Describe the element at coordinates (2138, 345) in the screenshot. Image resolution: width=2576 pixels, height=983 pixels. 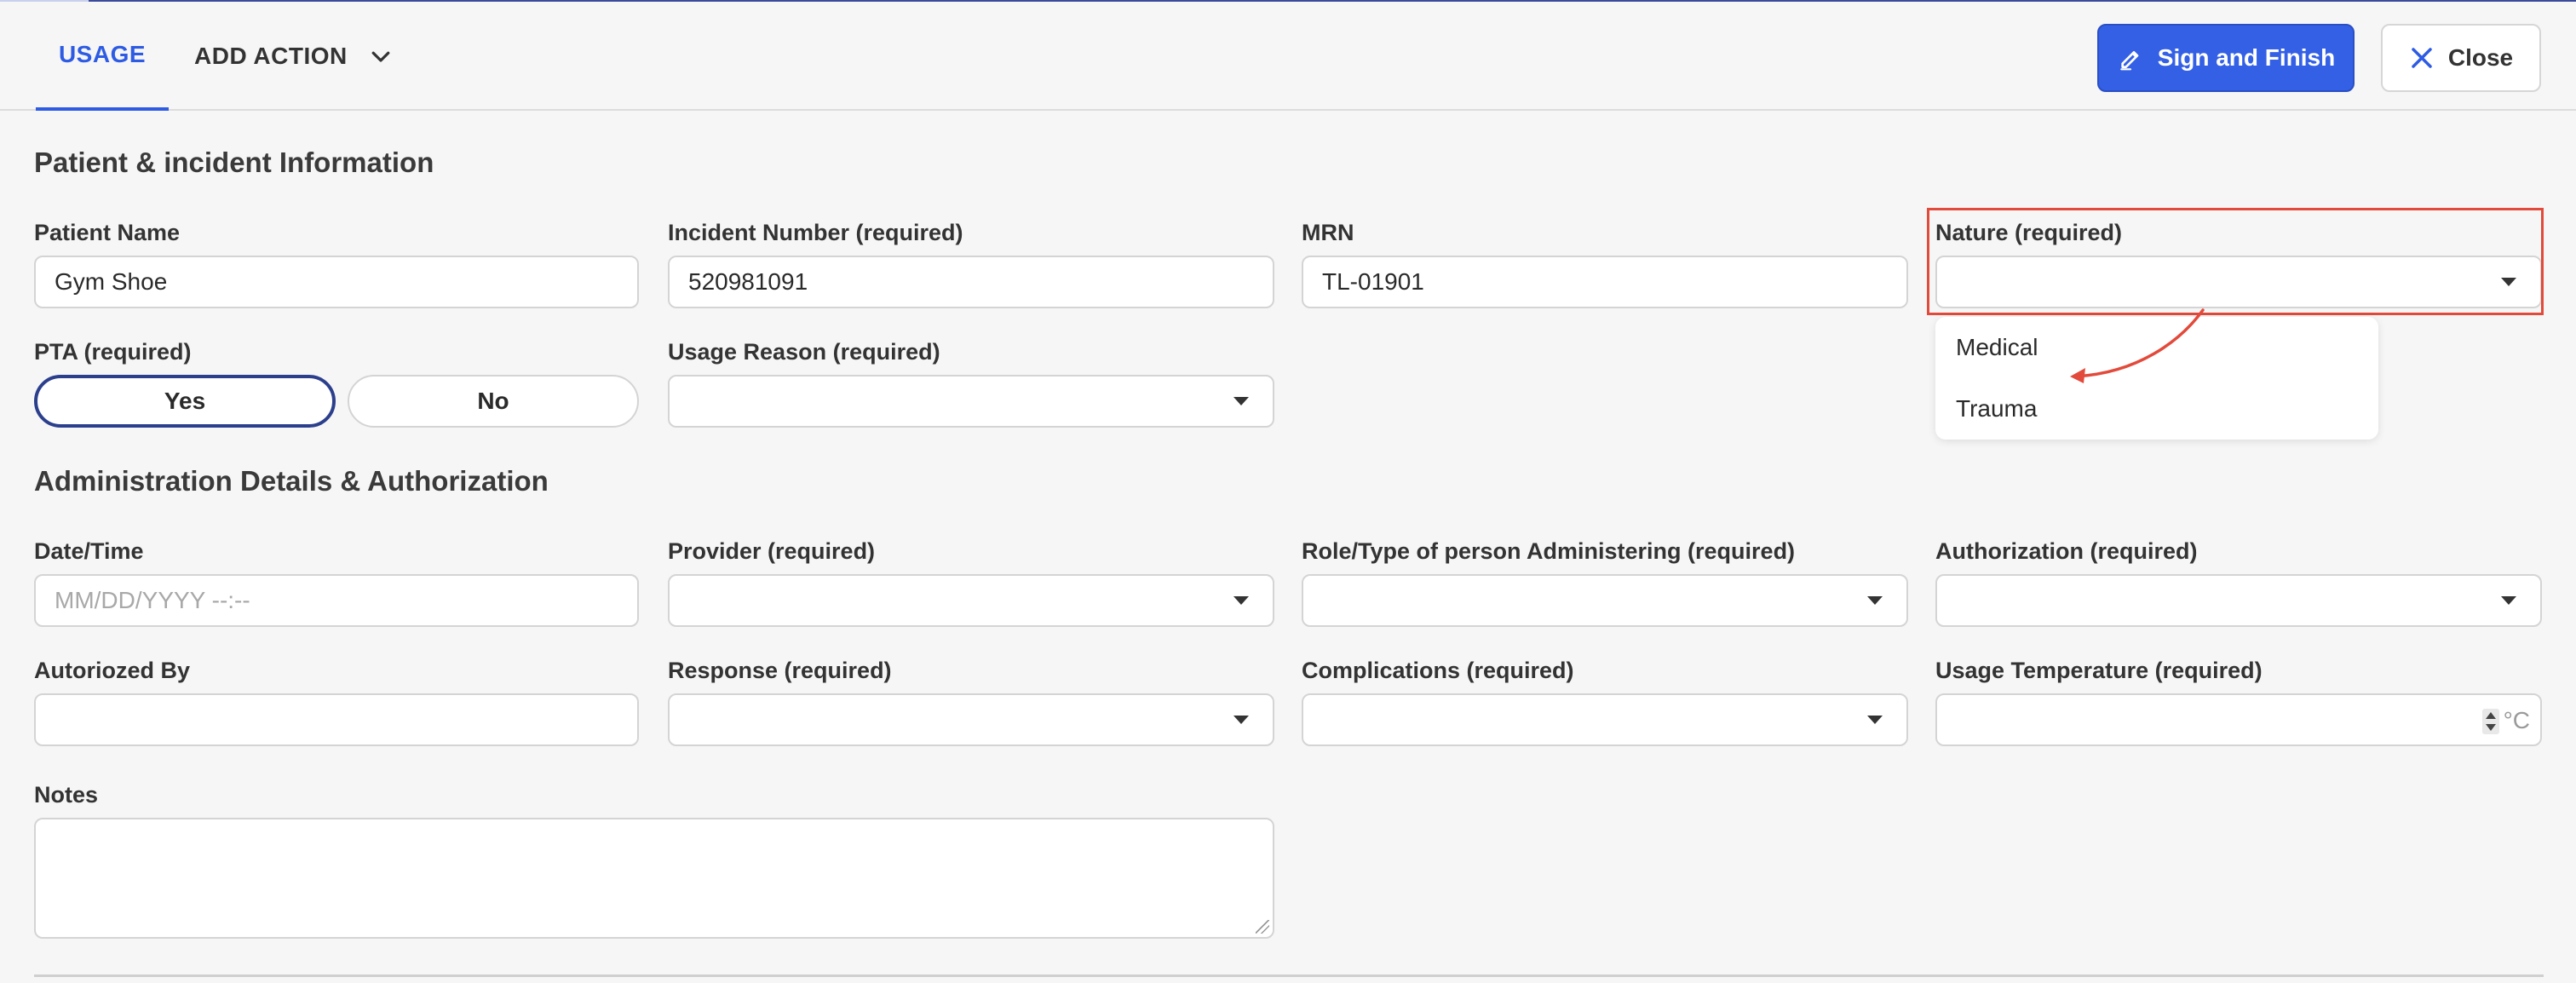
I see `annotation-arrow-icon` at that location.